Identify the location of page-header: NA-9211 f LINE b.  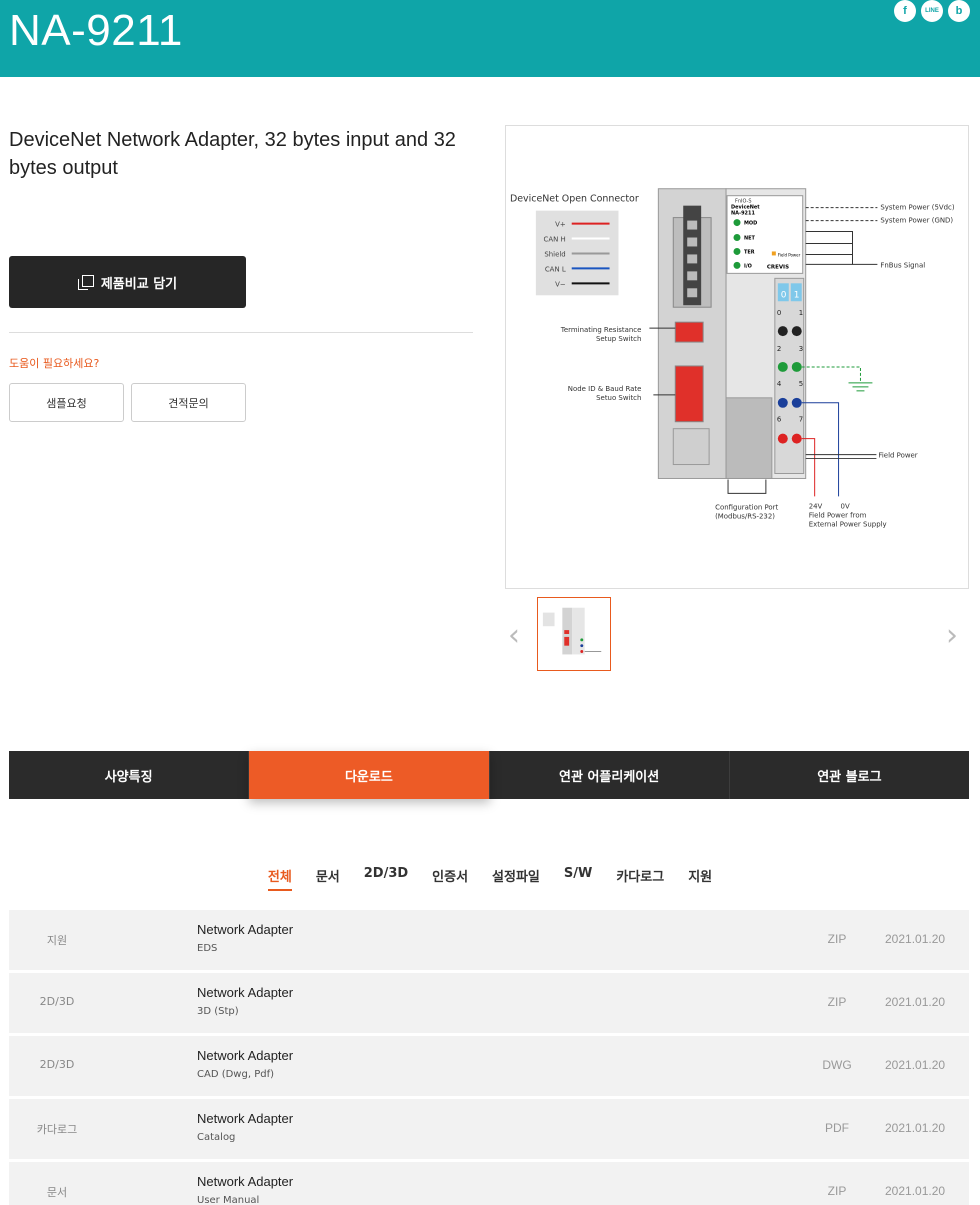
(490, 38).